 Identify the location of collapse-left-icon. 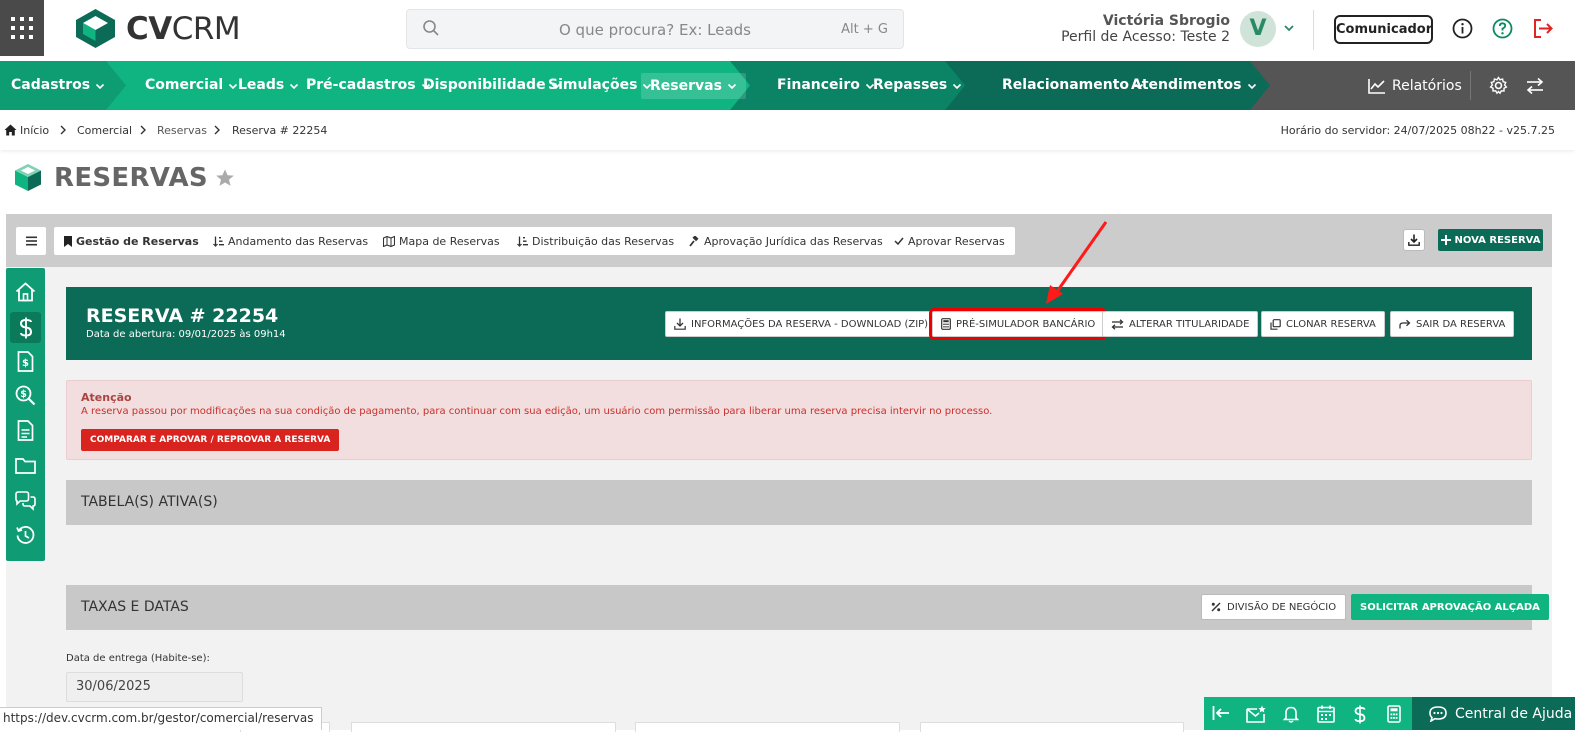
(1221, 713).